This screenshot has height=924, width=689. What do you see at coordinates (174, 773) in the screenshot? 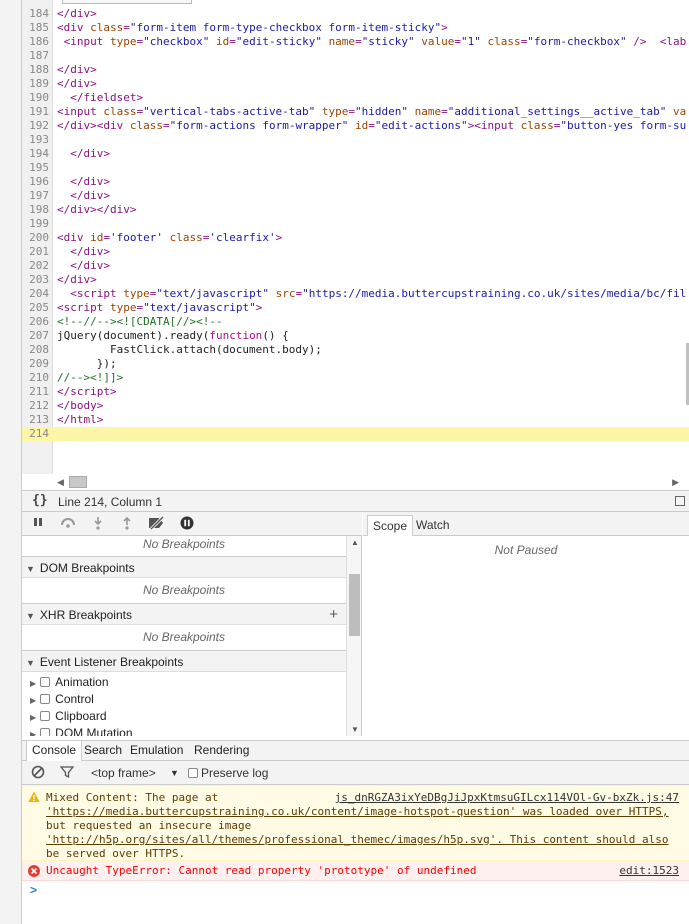
I see `frame-dropdown-icon: ▼` at bounding box center [174, 773].